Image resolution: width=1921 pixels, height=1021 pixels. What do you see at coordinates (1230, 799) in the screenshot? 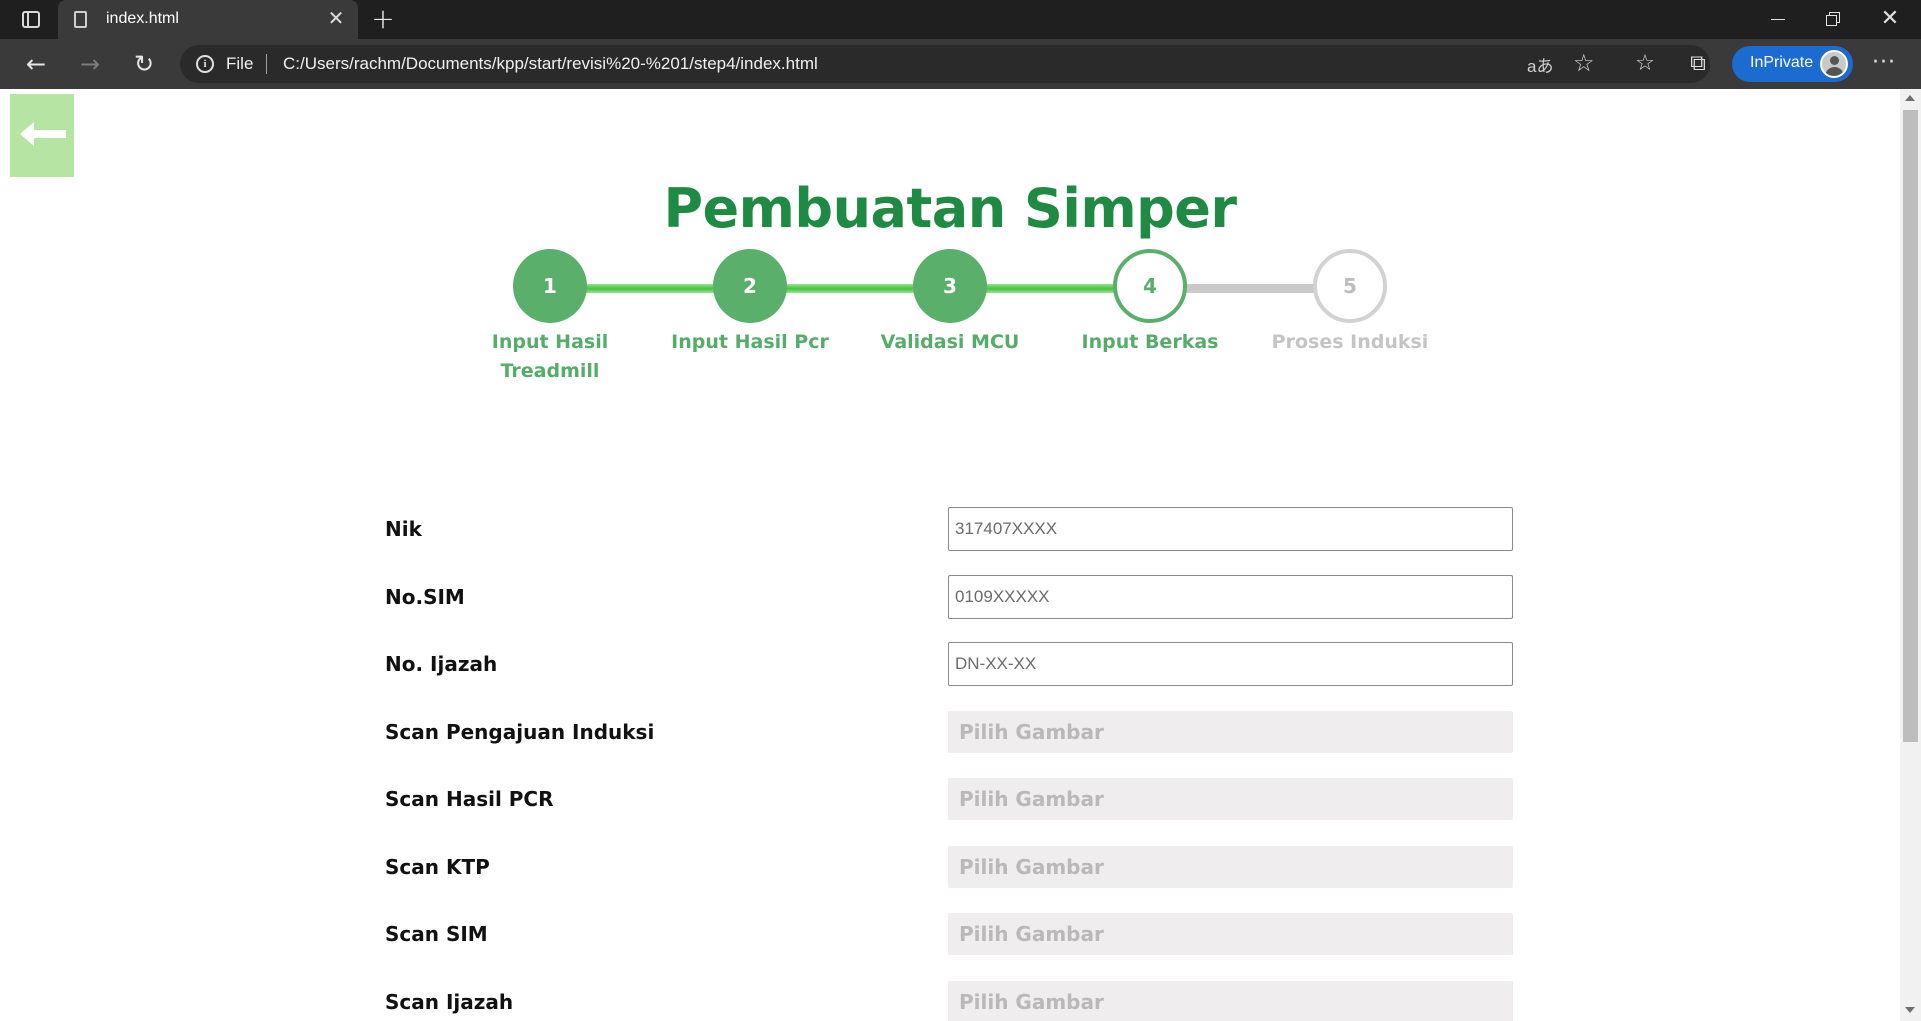
I see `scan-pcr-file-button: Pilih Gambar` at bounding box center [1230, 799].